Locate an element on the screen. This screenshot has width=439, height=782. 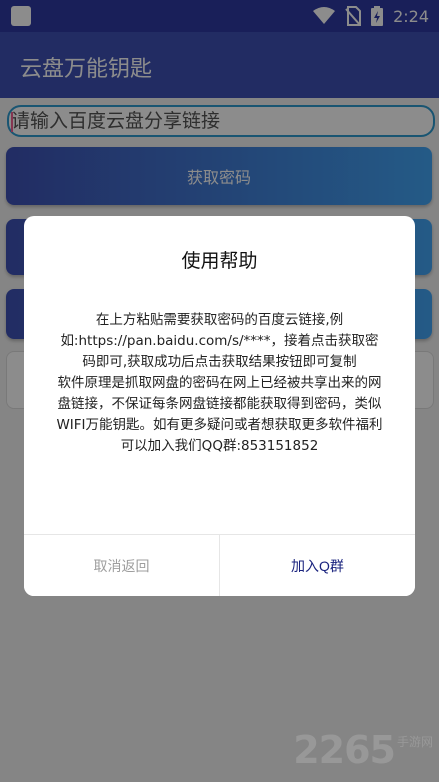
dialog-actions: 取消返回 加入Q群 is located at coordinates (219, 565).